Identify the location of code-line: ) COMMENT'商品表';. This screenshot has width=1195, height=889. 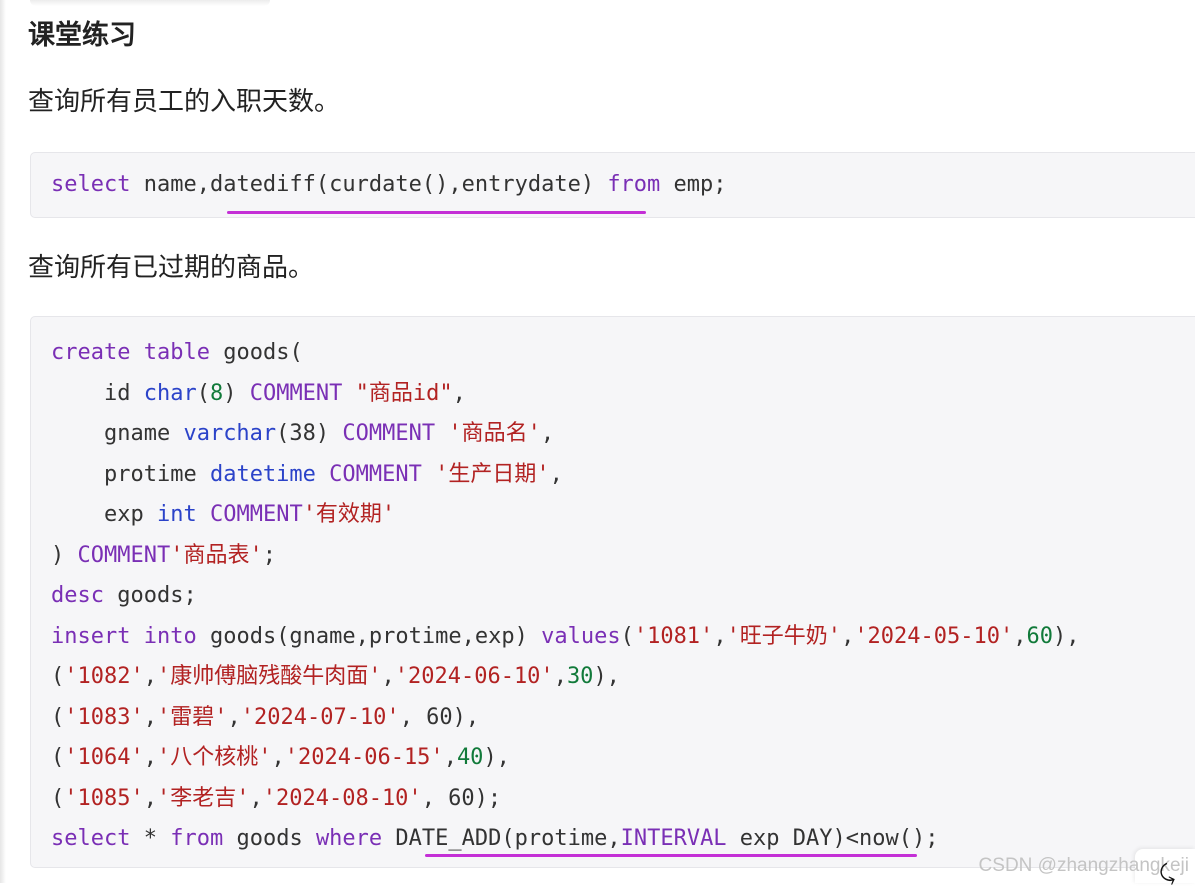
(163, 556).